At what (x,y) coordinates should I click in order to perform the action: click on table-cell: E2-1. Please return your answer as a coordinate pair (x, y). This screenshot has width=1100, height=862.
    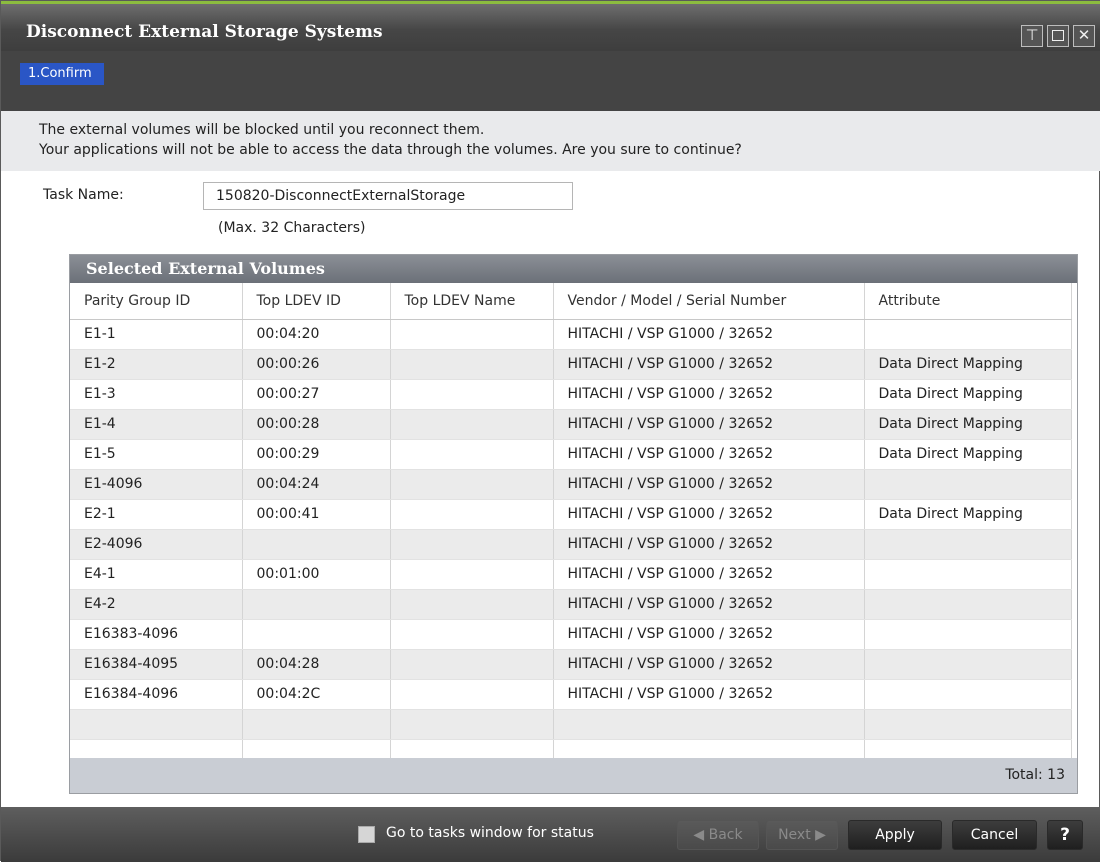
    Looking at the image, I should click on (156, 514).